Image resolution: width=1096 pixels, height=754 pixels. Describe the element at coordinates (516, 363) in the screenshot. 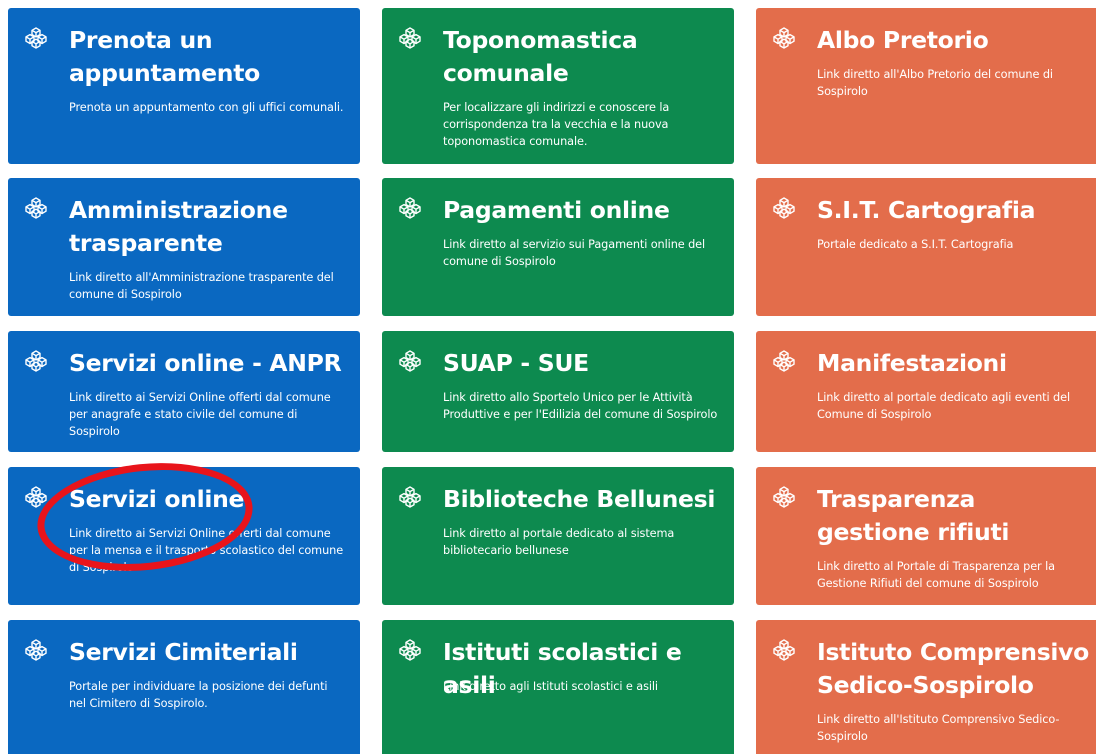

I see `card-title: SUAP - SUE` at that location.